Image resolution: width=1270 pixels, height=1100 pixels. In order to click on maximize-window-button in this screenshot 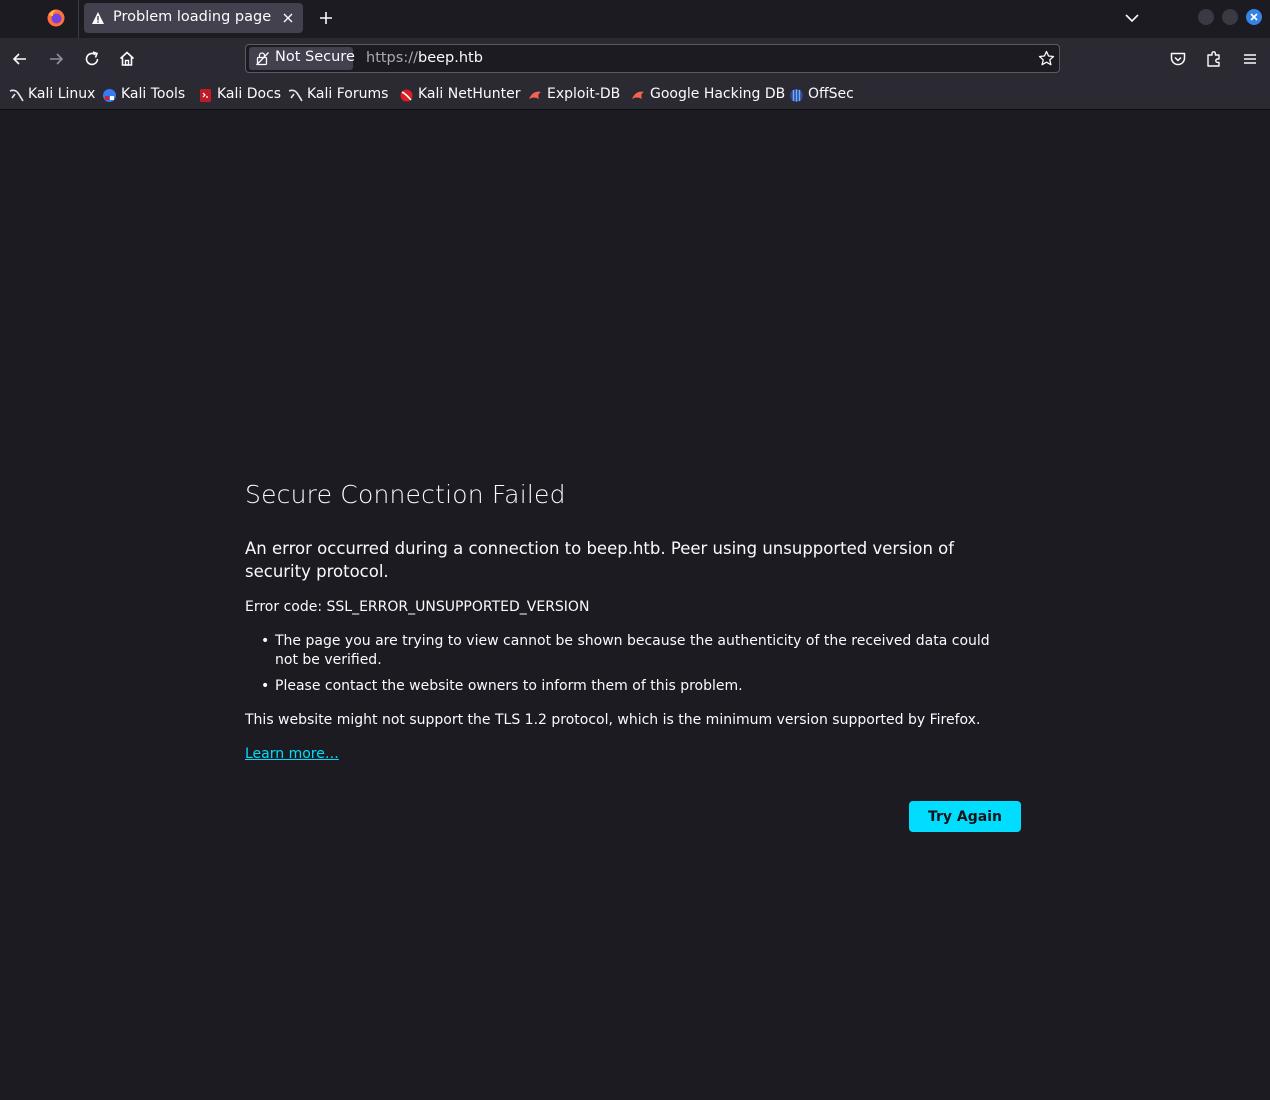, I will do `click(1230, 17)`.